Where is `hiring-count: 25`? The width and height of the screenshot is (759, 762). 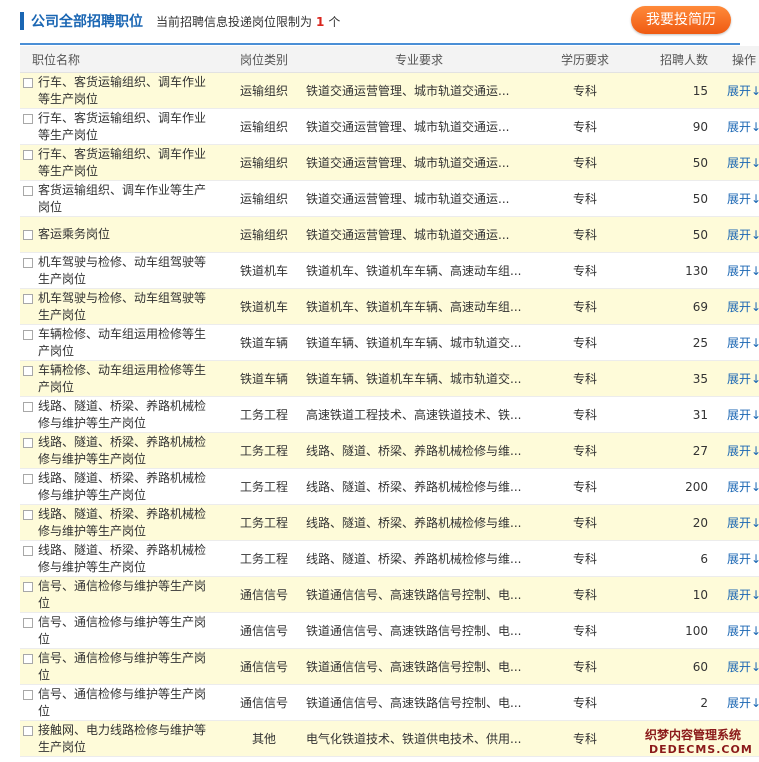
hiring-count: 25 is located at coordinates (675, 342).